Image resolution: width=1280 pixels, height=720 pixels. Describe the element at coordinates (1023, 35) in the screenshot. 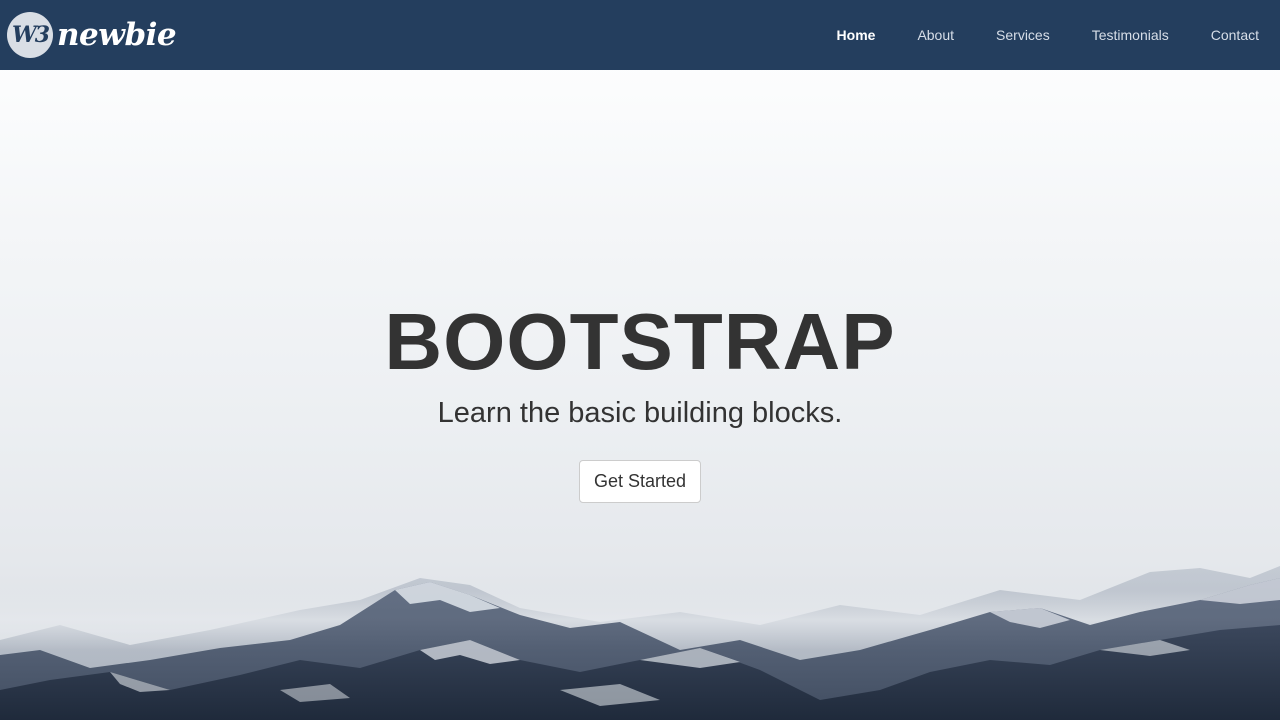

I see `nav-item-services: Services` at that location.